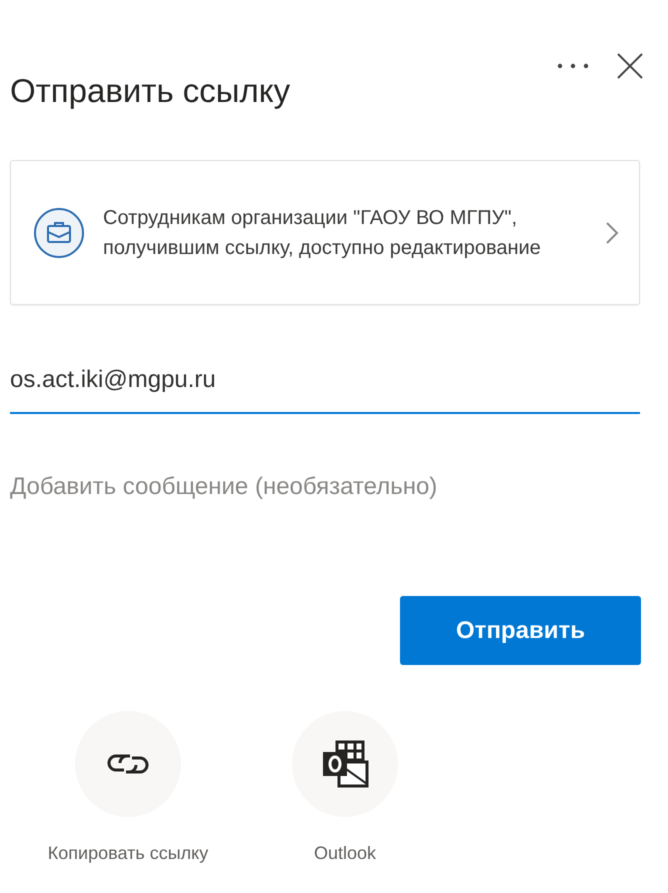  What do you see at coordinates (573, 66) in the screenshot?
I see `more-icon` at bounding box center [573, 66].